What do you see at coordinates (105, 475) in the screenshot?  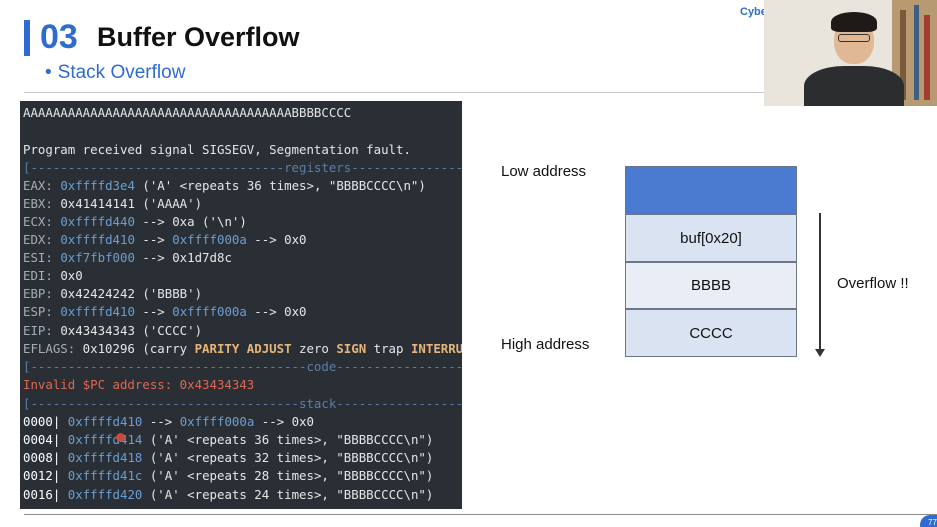 I see `stack-address: 0xffffd41c` at bounding box center [105, 475].